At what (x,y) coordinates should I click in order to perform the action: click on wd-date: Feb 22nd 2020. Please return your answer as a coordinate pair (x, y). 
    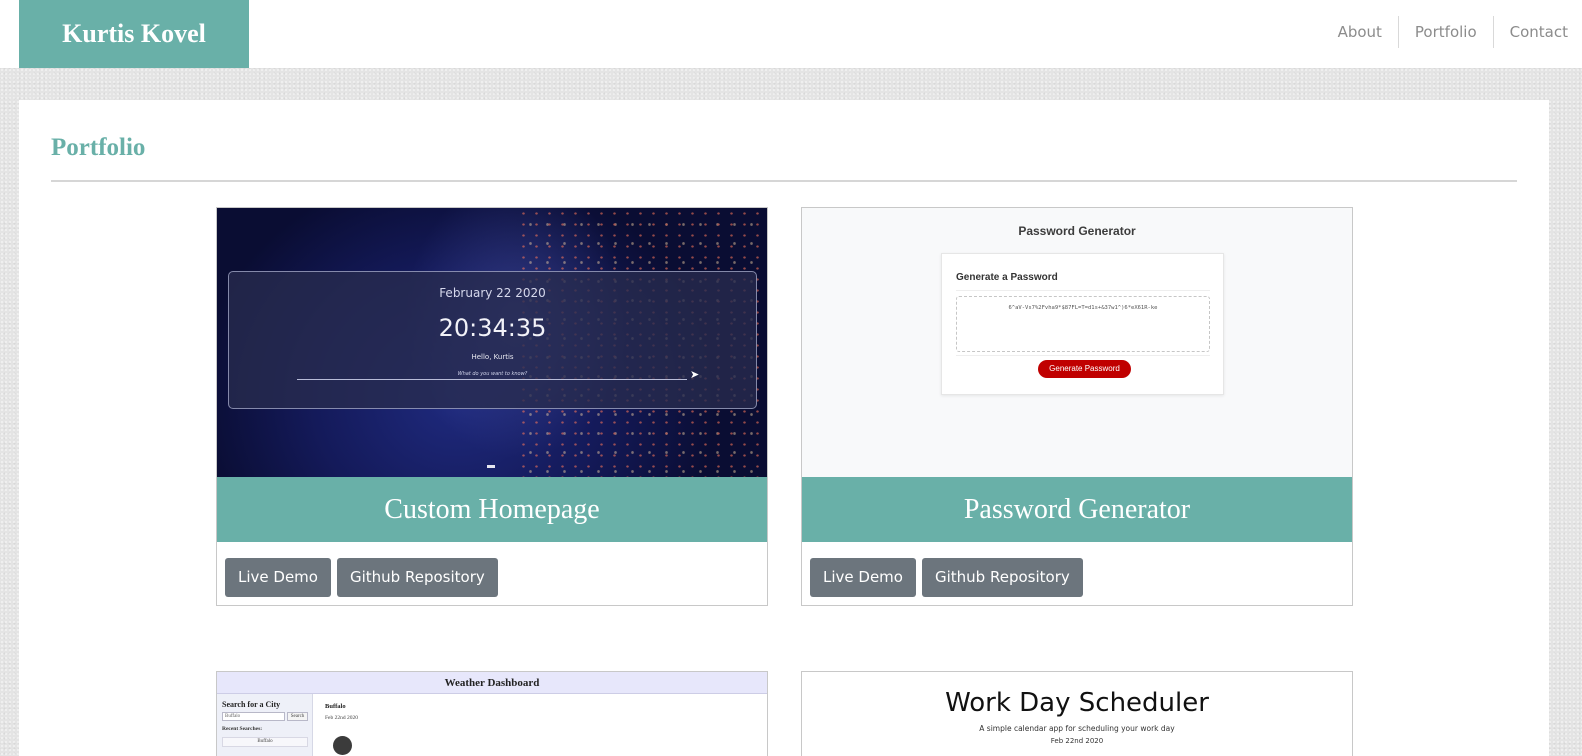
    Looking at the image, I should click on (341, 718).